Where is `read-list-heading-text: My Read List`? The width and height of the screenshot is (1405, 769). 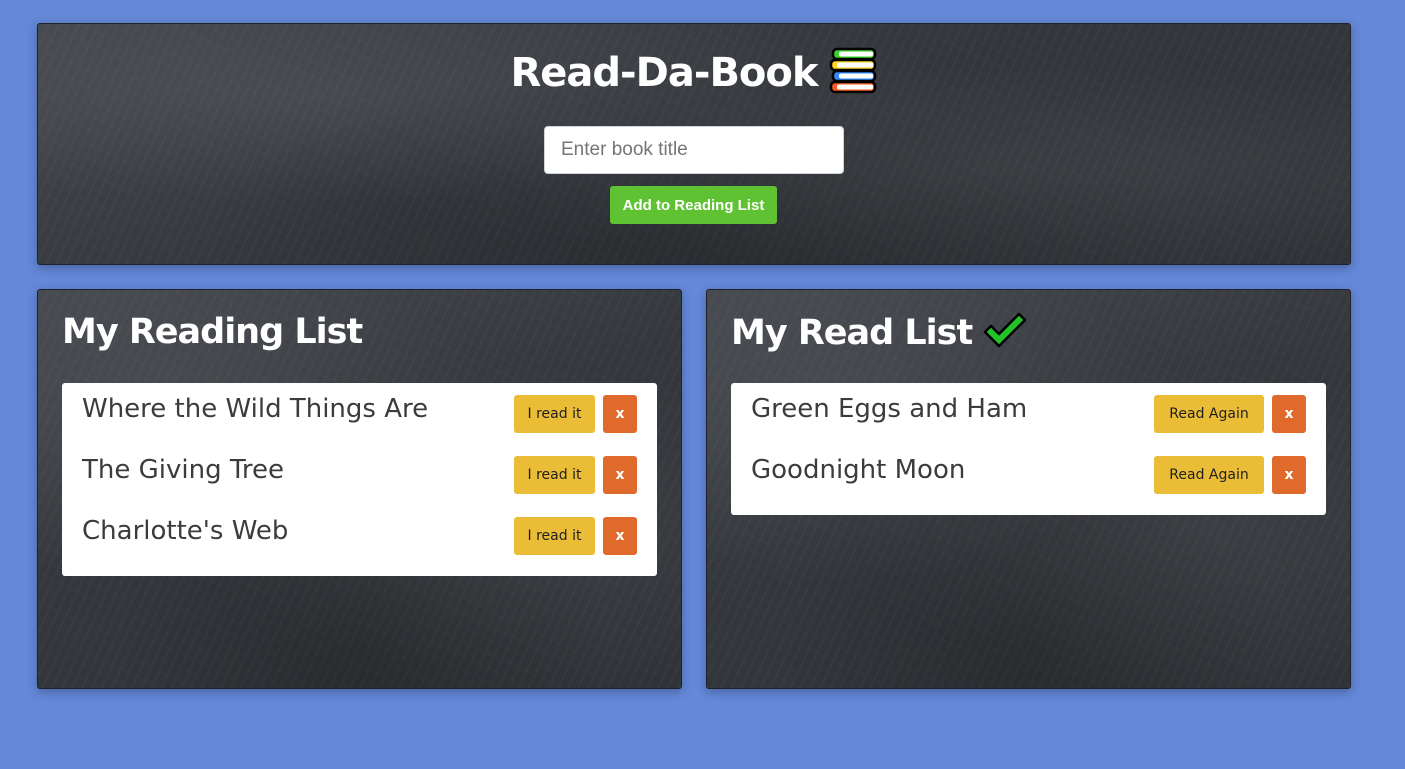 read-list-heading-text: My Read List is located at coordinates (852, 333).